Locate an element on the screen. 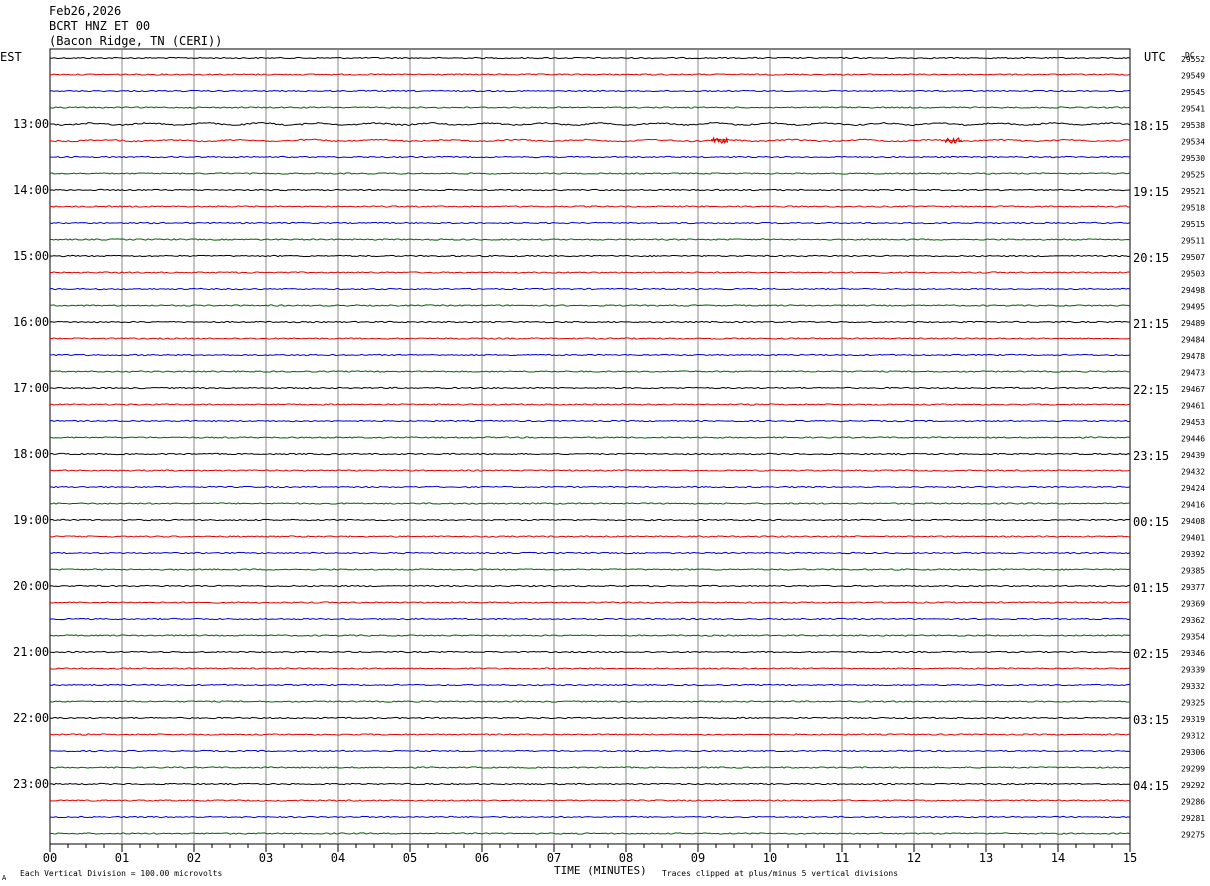 The image size is (1210, 886). dc-value-label: 29408 is located at coordinates (1193, 521).